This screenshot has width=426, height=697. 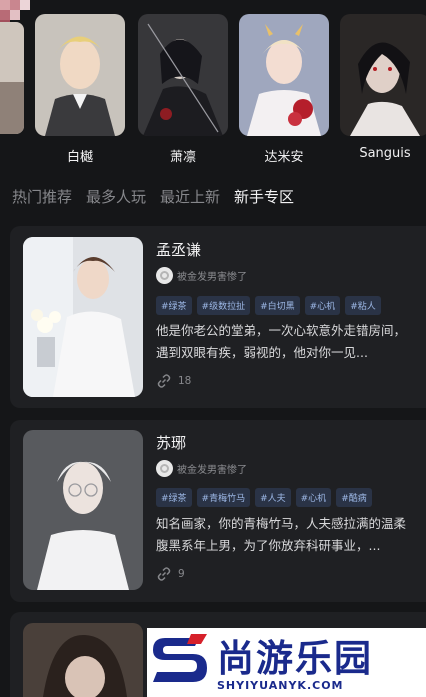 I want to click on tag: #青梅竹马, so click(x=223, y=497).